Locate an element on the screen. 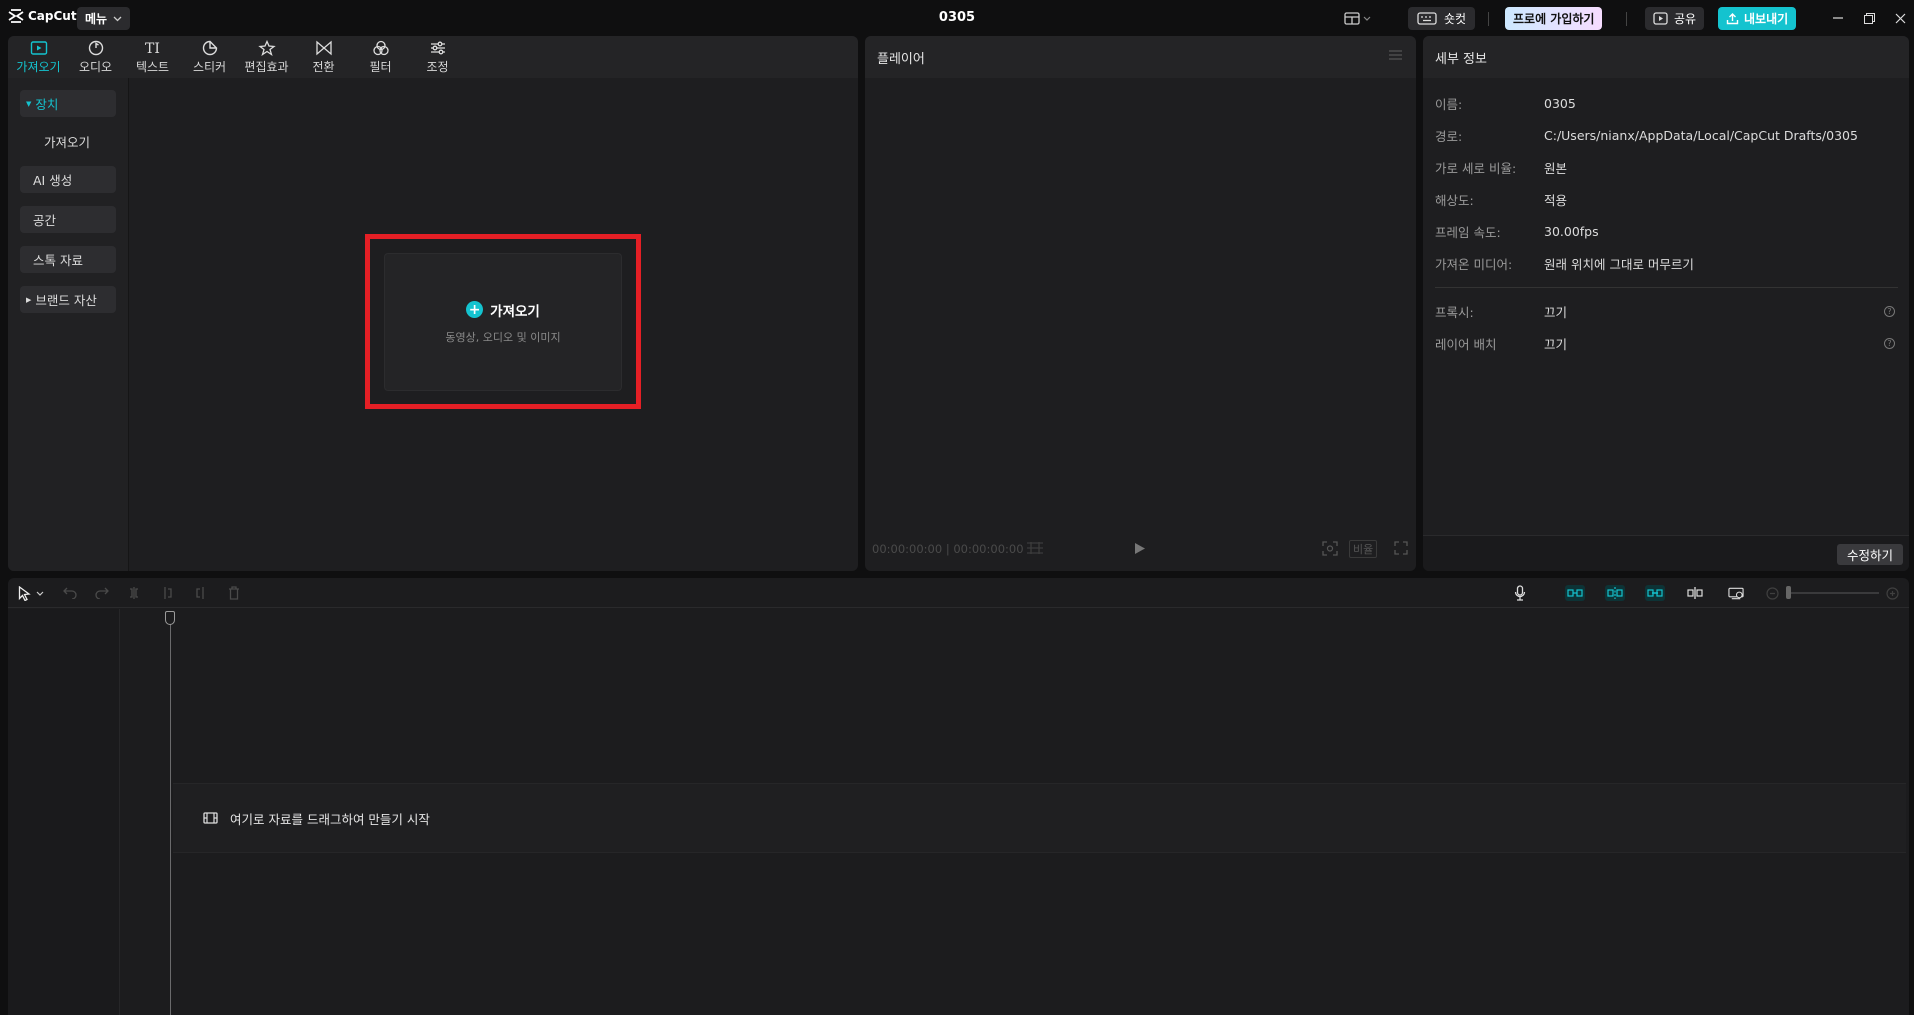 The image size is (1914, 1015). tab-label: 가져오기 is located at coordinates (38, 66).